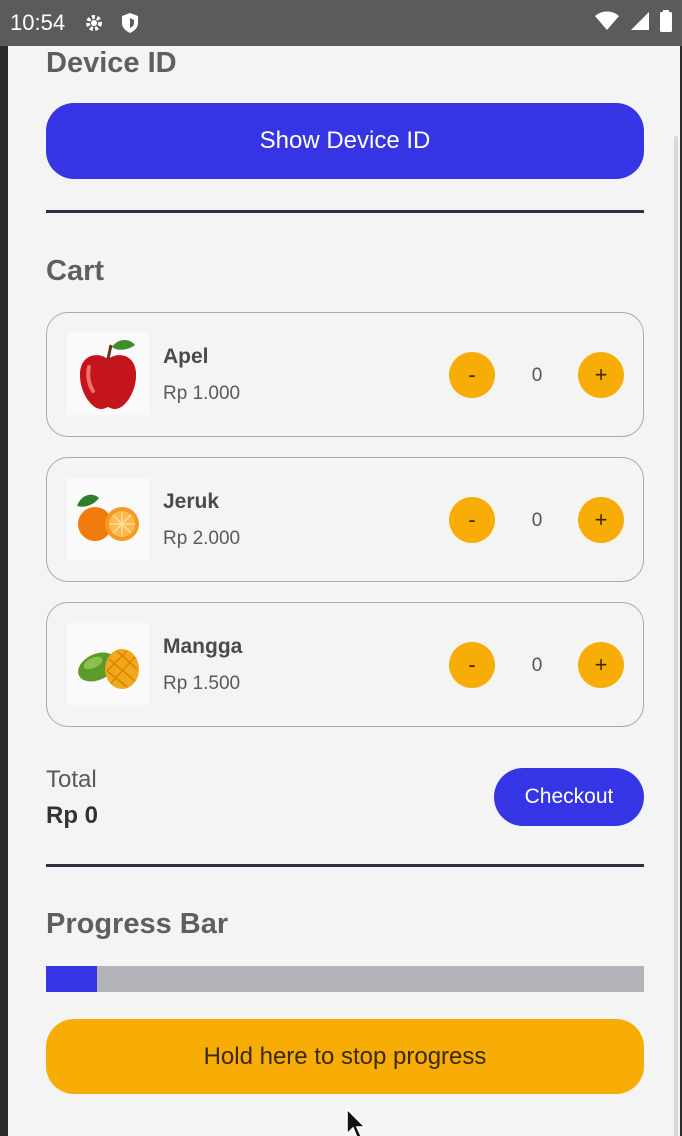 The width and height of the screenshot is (682, 1136). Describe the element at coordinates (137, 924) in the screenshot. I see `progress-bar-title: Progress Bar` at that location.